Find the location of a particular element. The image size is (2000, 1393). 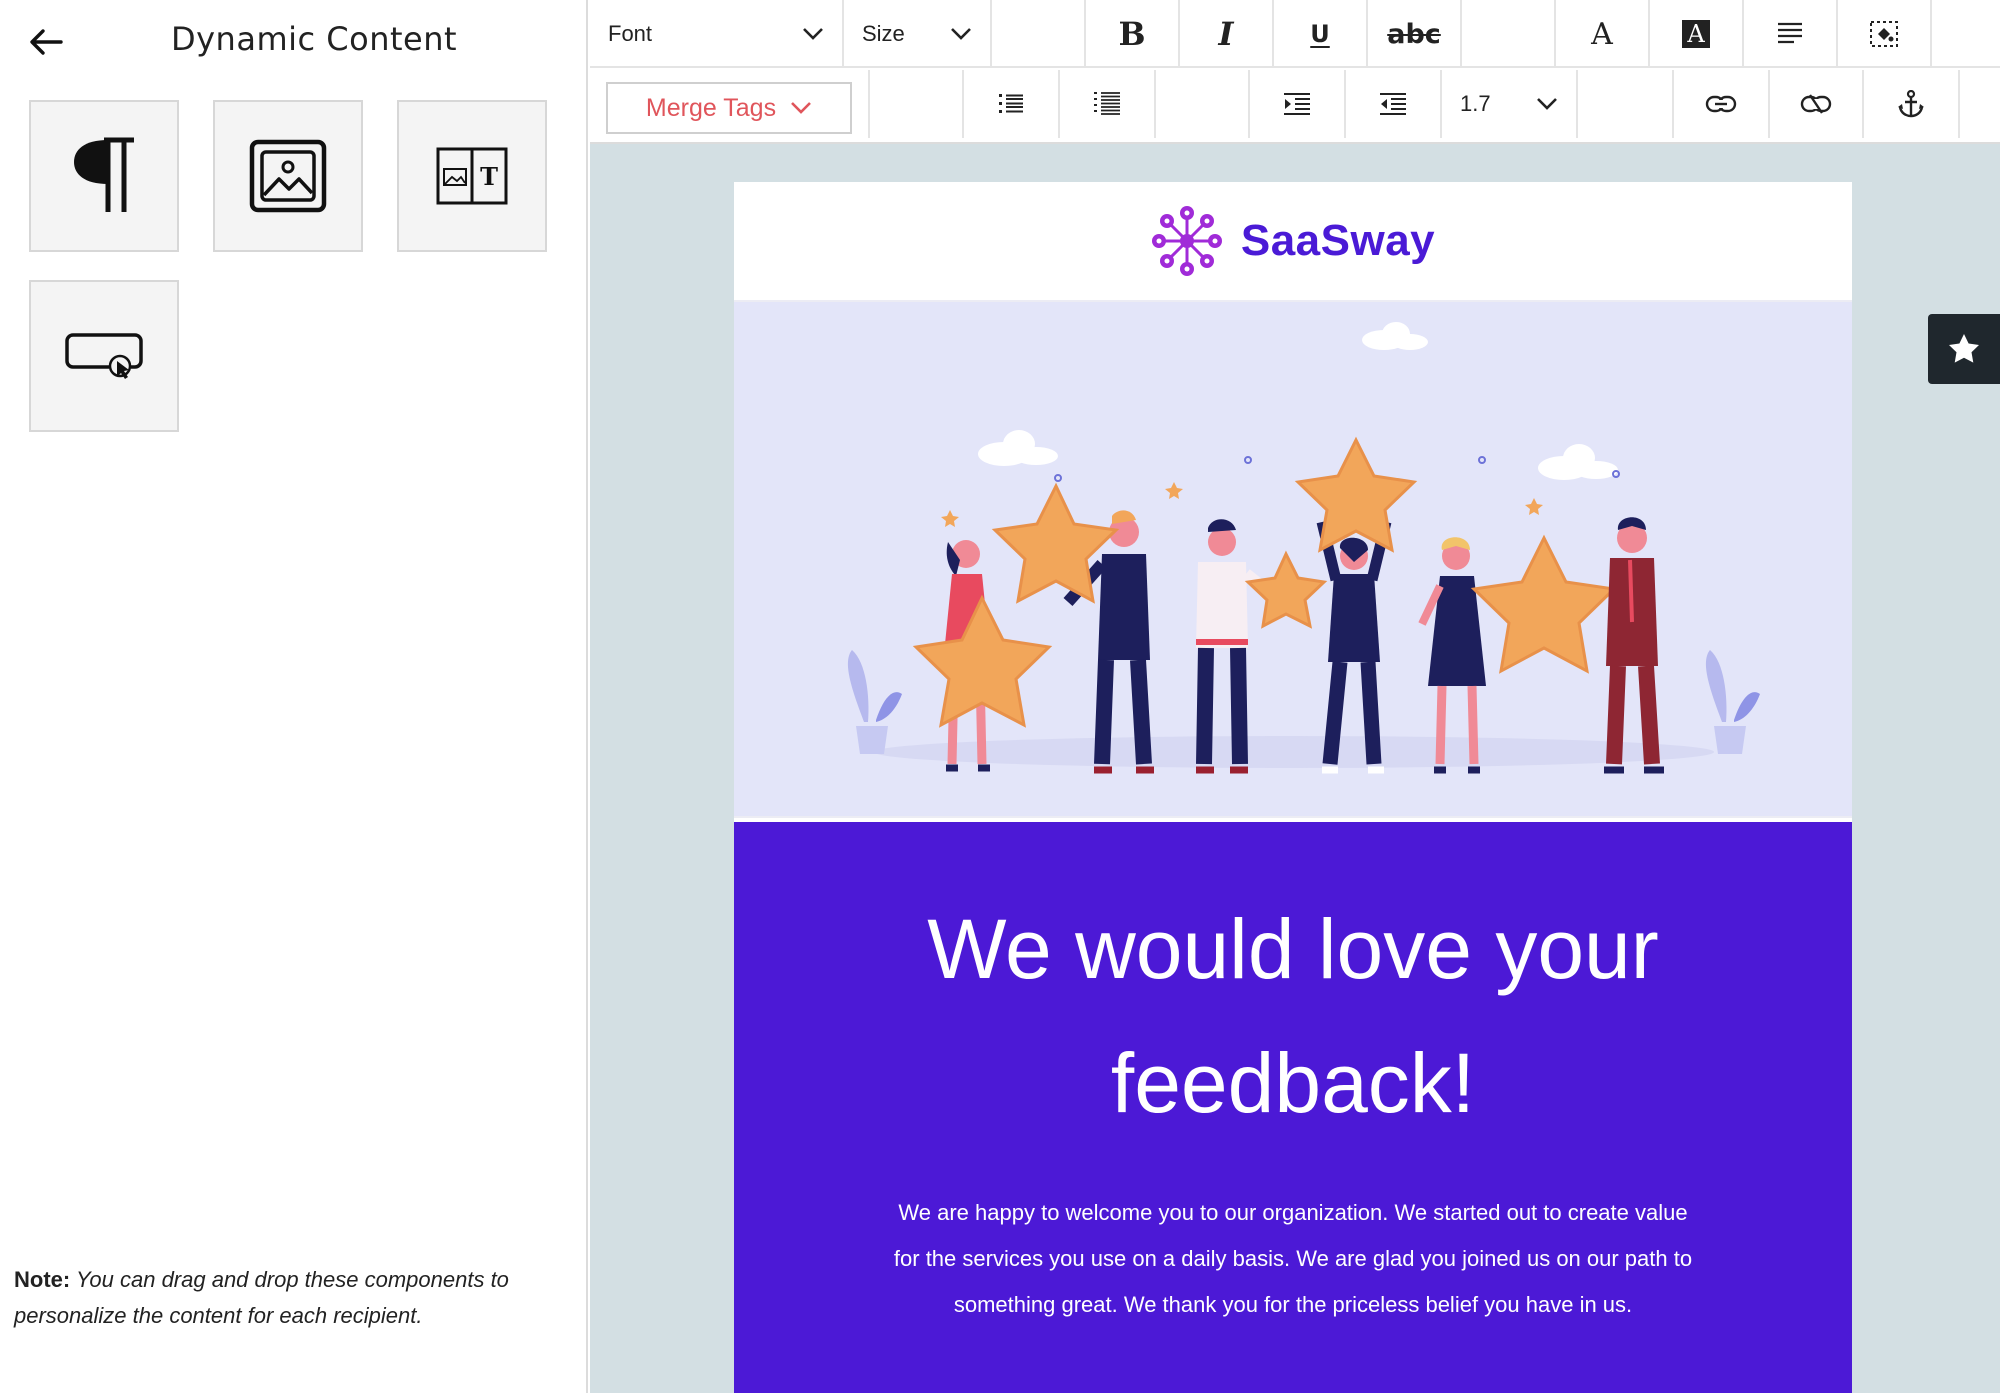

image-component-tile is located at coordinates (288, 176).